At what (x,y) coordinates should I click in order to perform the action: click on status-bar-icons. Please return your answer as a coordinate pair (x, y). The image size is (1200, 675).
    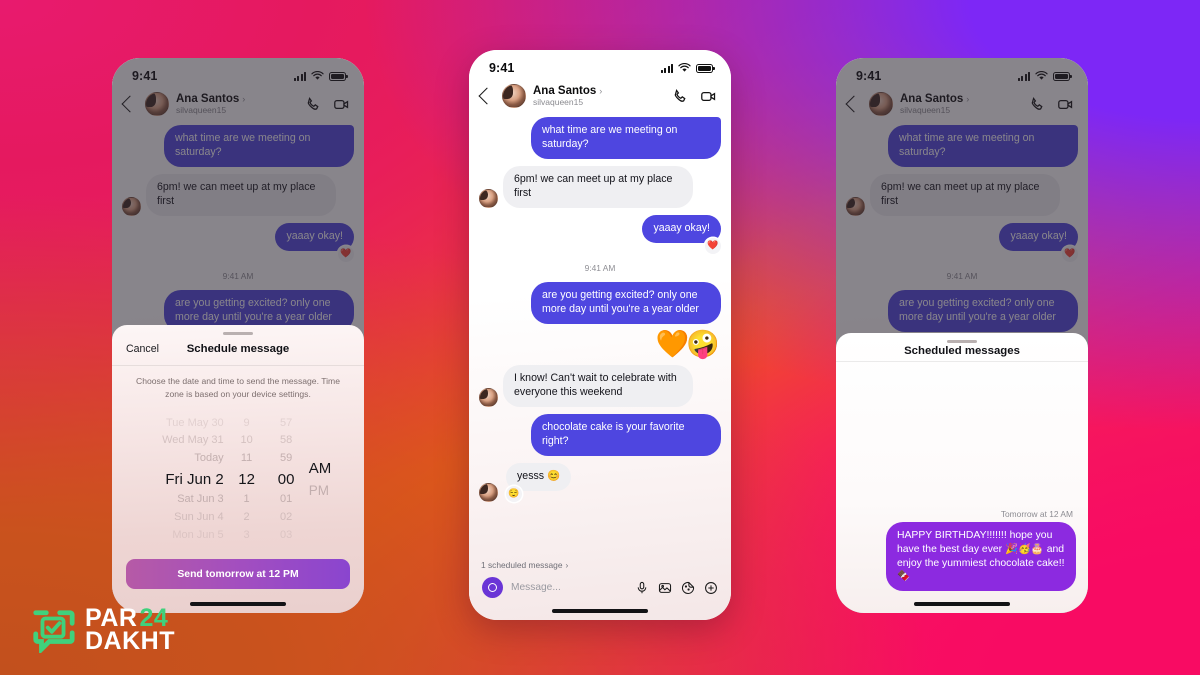
    Looking at the image, I should click on (1044, 76).